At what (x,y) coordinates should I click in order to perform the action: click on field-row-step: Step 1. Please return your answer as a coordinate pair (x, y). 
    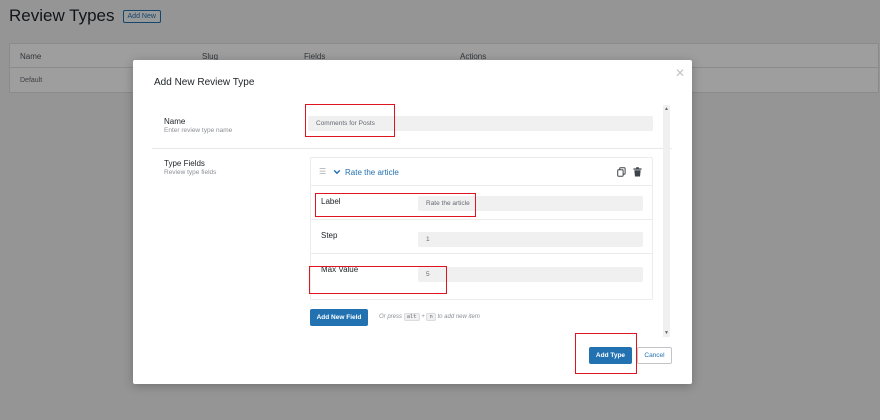
    Looking at the image, I should click on (481, 237).